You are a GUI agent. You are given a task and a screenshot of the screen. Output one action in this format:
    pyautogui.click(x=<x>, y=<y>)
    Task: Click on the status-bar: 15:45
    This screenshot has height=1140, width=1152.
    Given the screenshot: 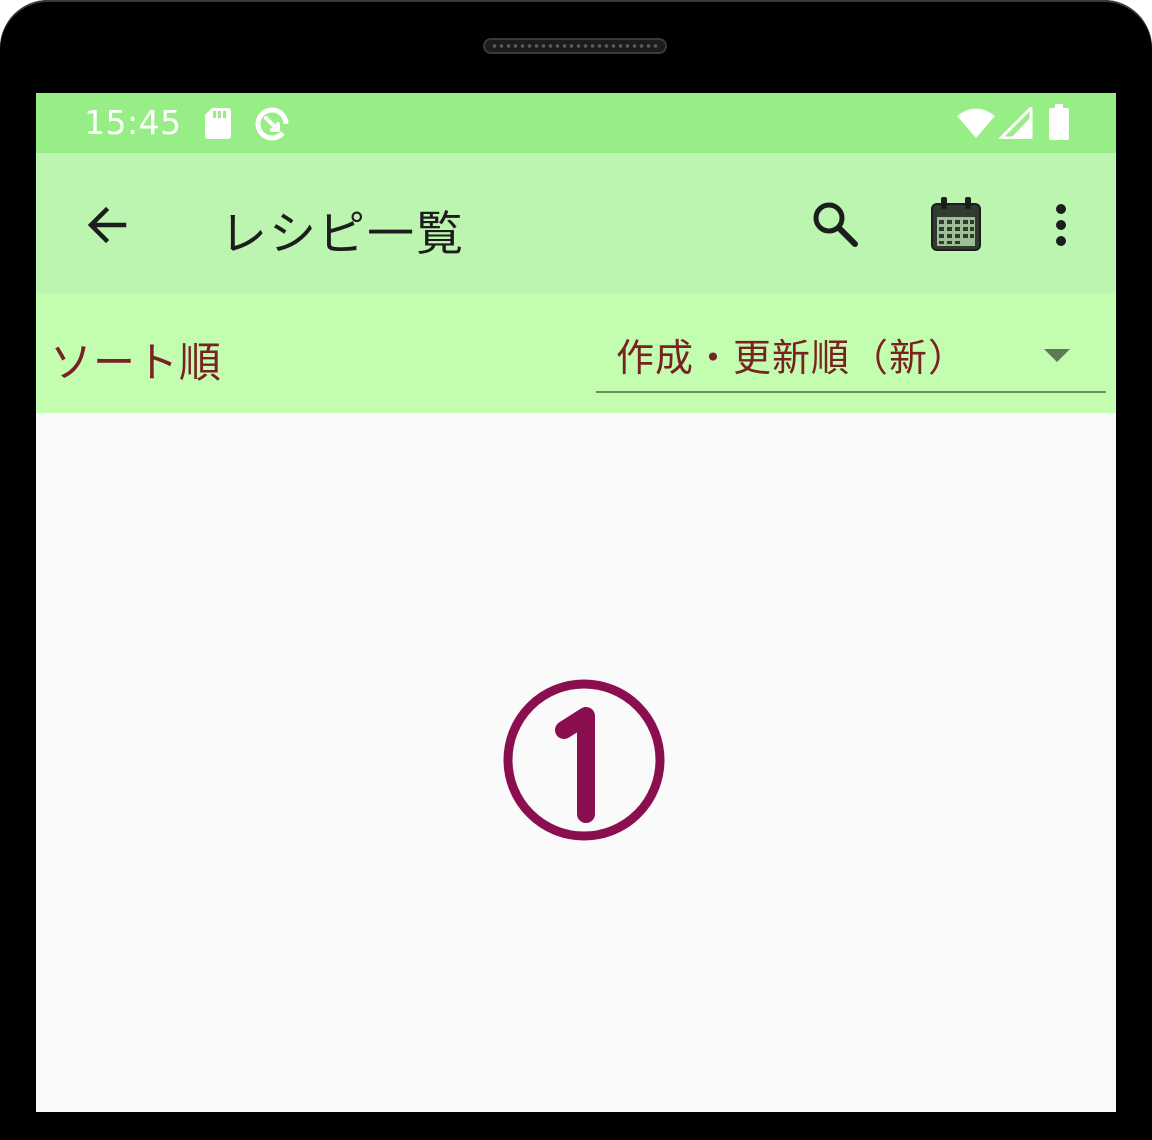 What is the action you would take?
    pyautogui.click(x=576, y=123)
    